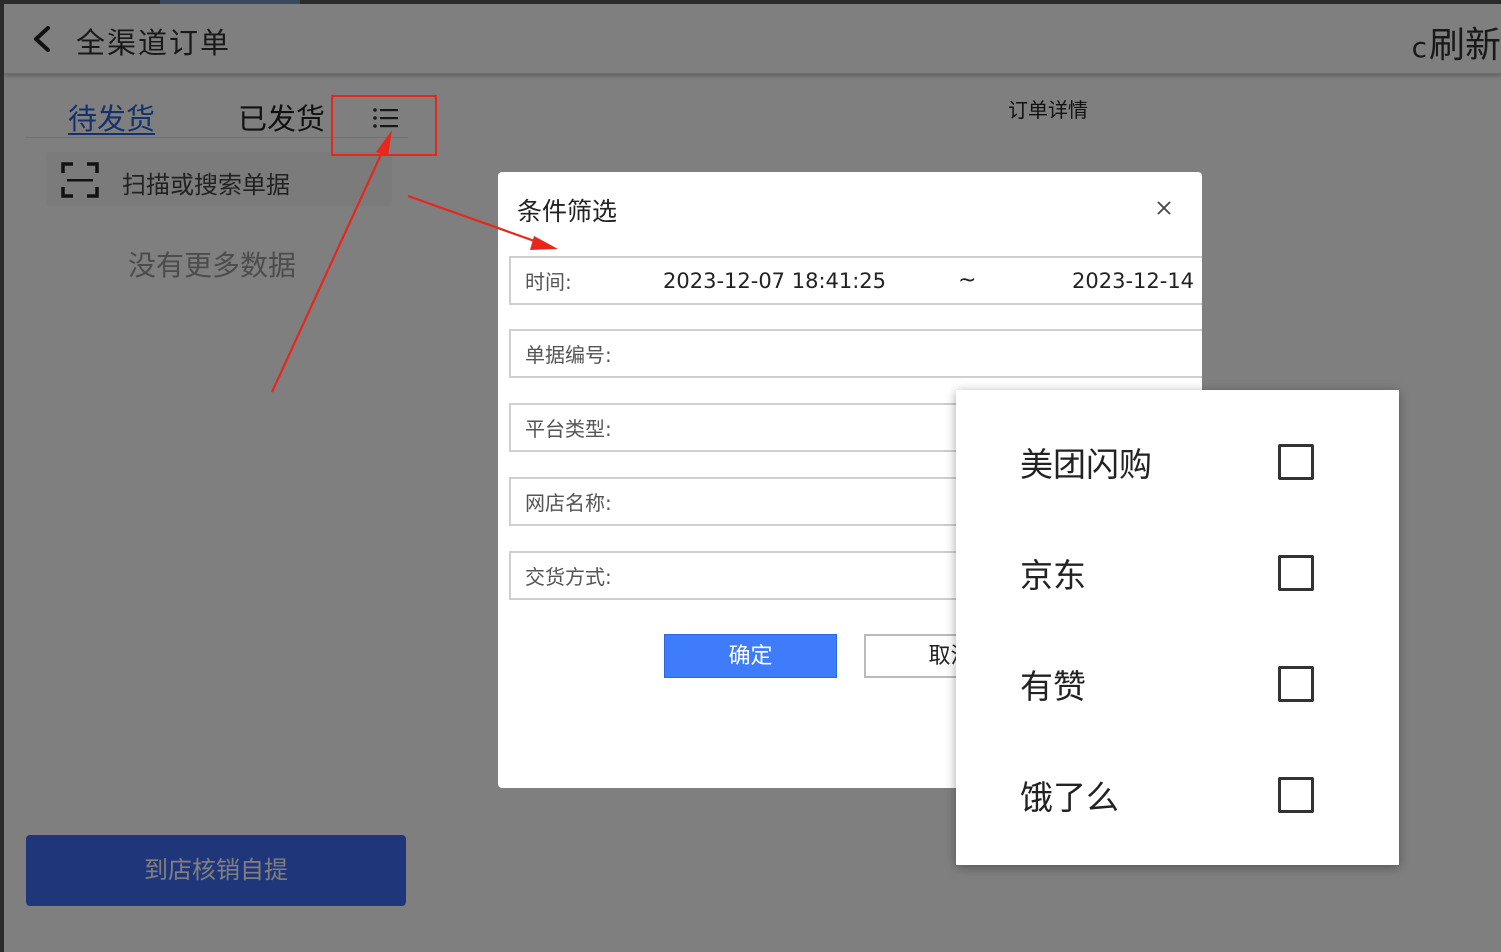  What do you see at coordinates (548, 282) in the screenshot?
I see `time-label: 时间:` at bounding box center [548, 282].